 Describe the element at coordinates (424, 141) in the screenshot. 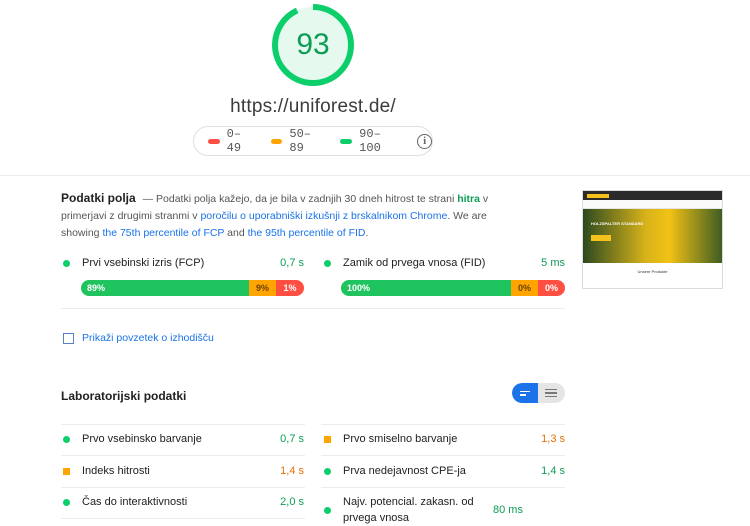

I see `info-icon: i` at that location.